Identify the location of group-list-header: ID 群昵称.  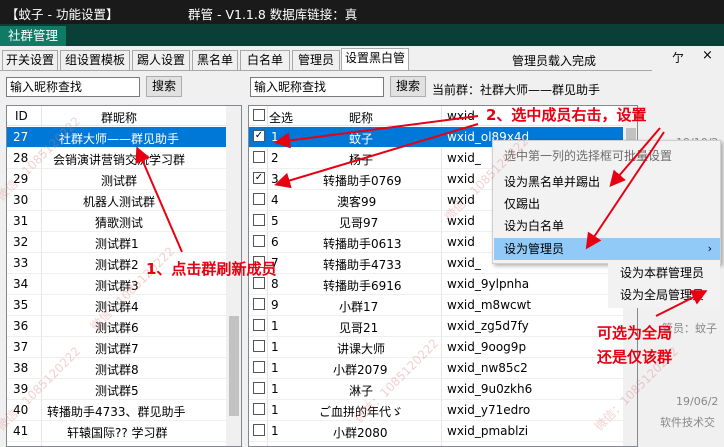
(124, 116).